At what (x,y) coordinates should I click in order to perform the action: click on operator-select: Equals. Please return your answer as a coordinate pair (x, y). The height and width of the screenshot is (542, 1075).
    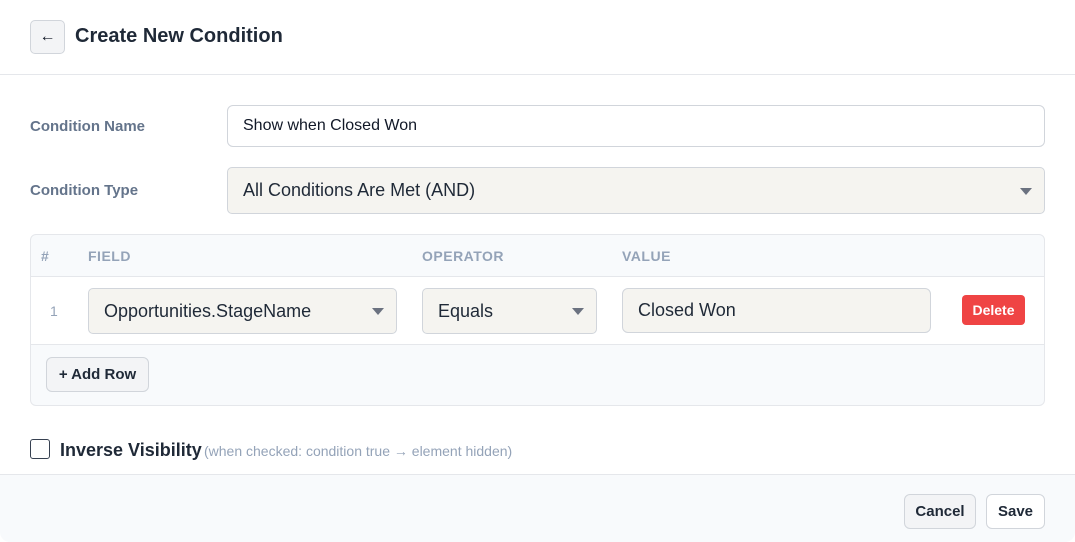
    Looking at the image, I should click on (509, 311).